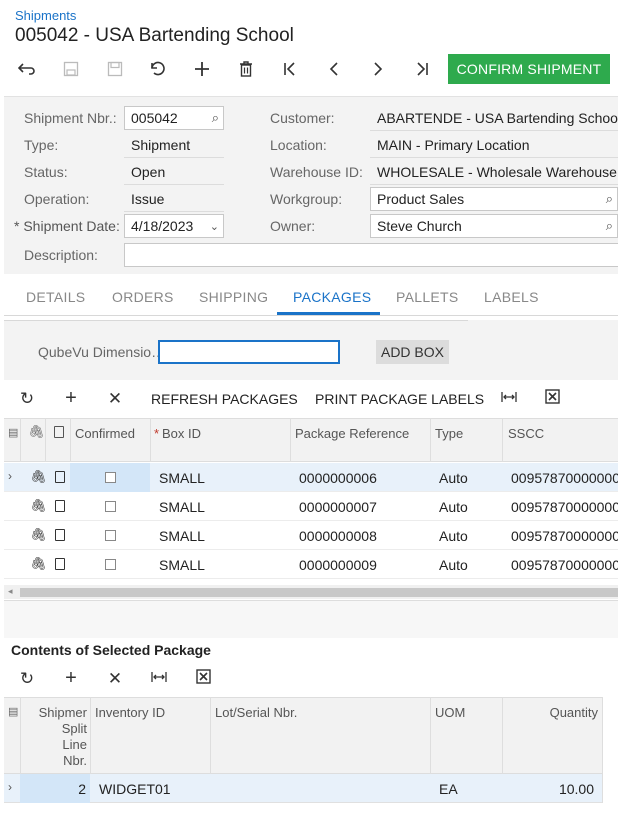 The height and width of the screenshot is (818, 618). Describe the element at coordinates (511, 297) in the screenshot. I see `tab-labels: LABELS` at that location.